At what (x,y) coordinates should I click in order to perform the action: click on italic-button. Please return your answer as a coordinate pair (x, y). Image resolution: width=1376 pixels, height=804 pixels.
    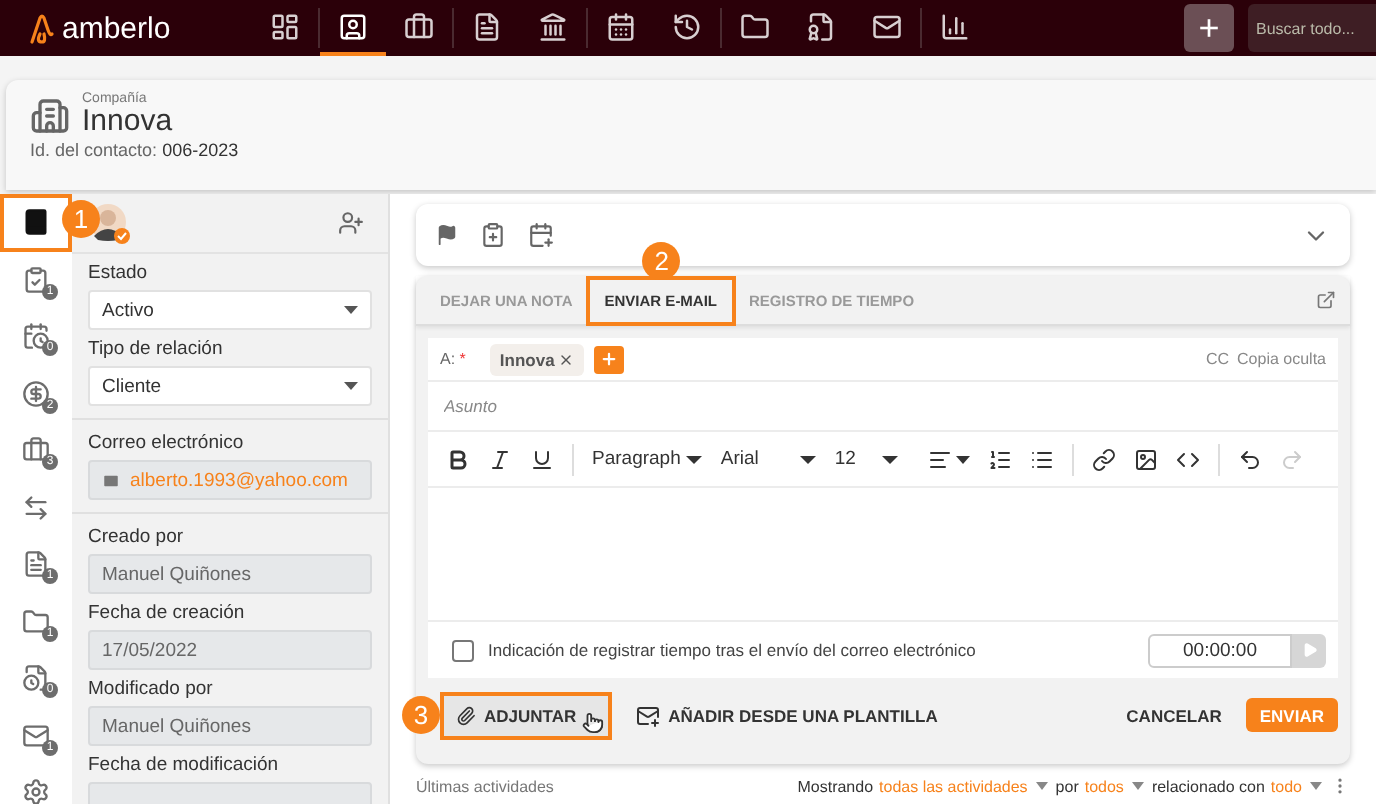
    Looking at the image, I should click on (500, 459).